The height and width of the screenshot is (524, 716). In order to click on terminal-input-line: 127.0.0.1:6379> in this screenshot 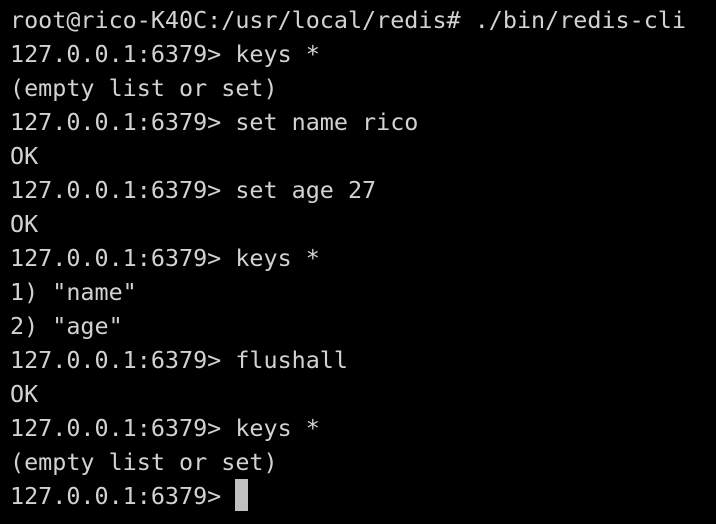, I will do `click(348, 496)`.